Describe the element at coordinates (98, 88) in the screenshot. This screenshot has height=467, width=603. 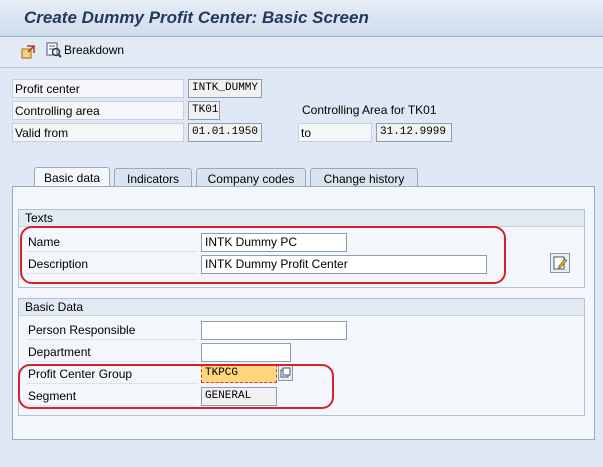
I see `profit-center-label: Profit center` at that location.